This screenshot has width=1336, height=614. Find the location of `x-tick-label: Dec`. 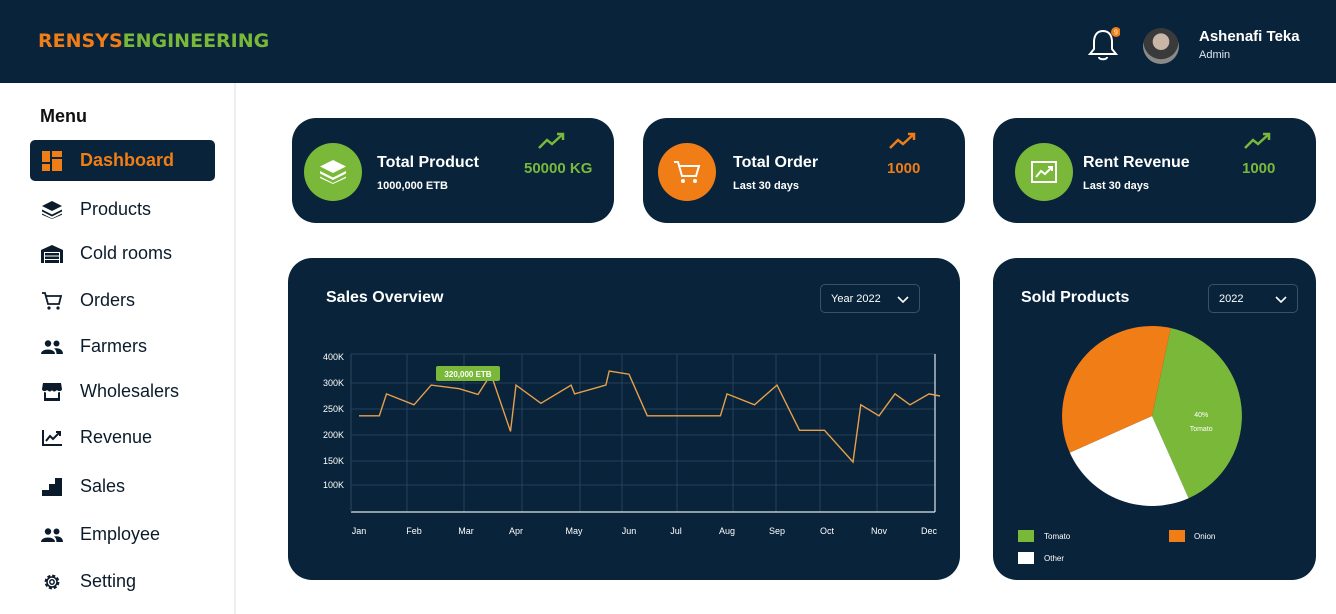

x-tick-label: Dec is located at coordinates (929, 531).